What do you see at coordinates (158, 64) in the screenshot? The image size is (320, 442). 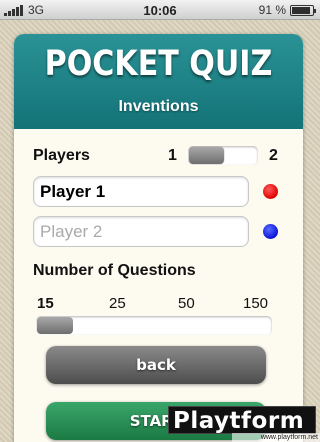 I see `app-title: POCKET QUIZ` at bounding box center [158, 64].